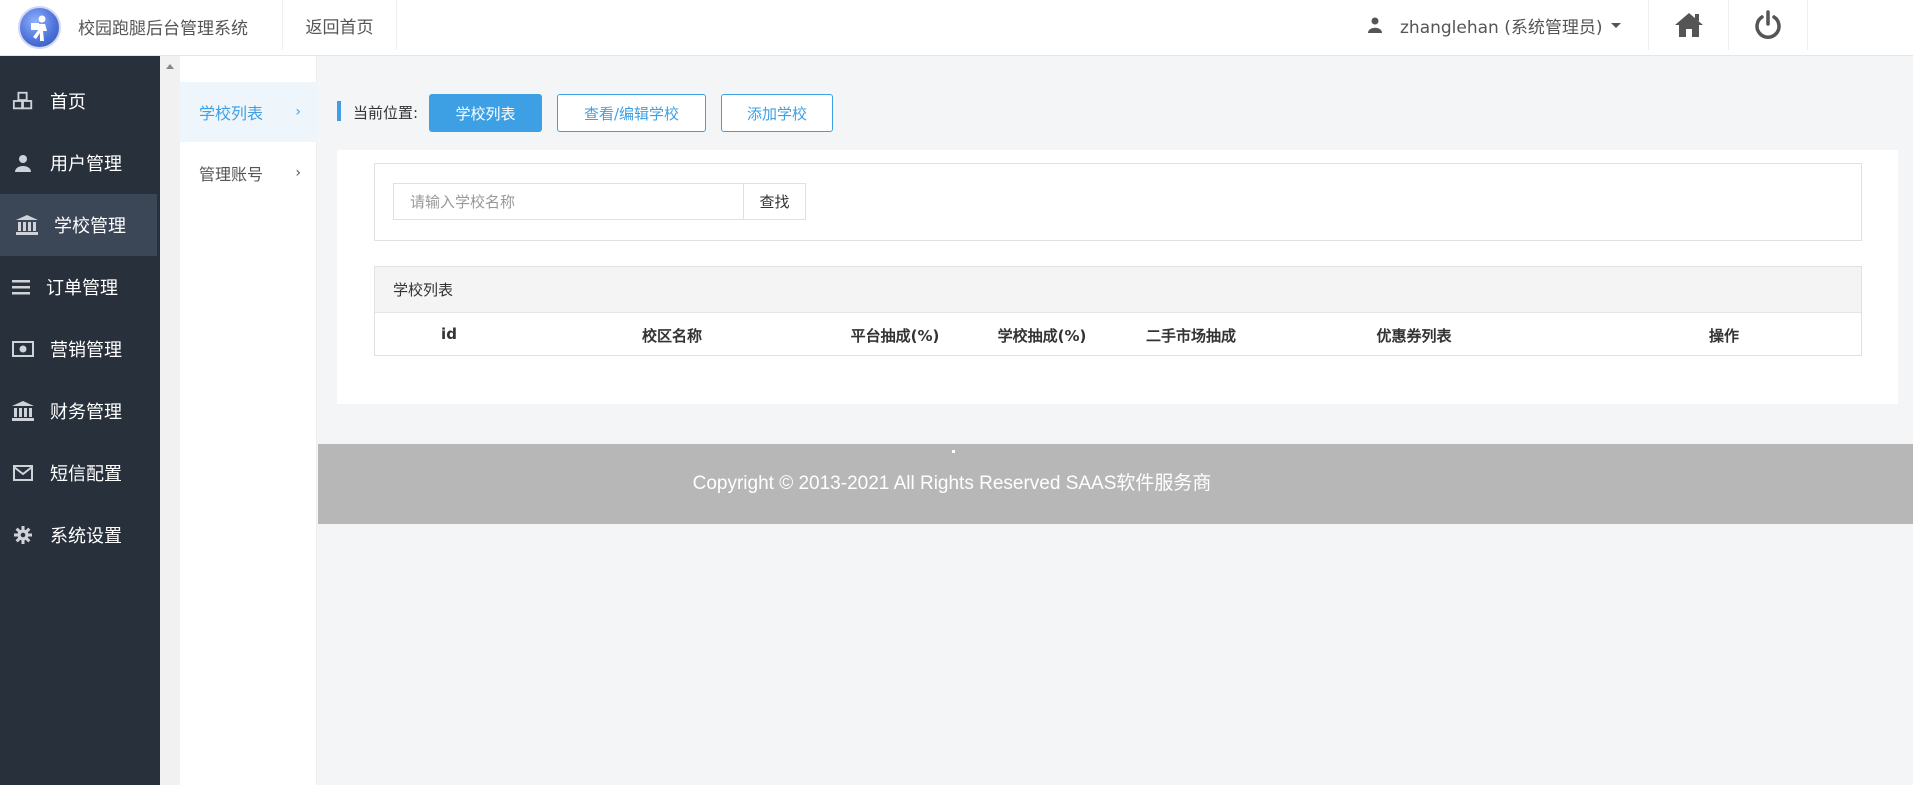  Describe the element at coordinates (231, 174) in the screenshot. I see `subnav-item-label: 管理账号` at that location.